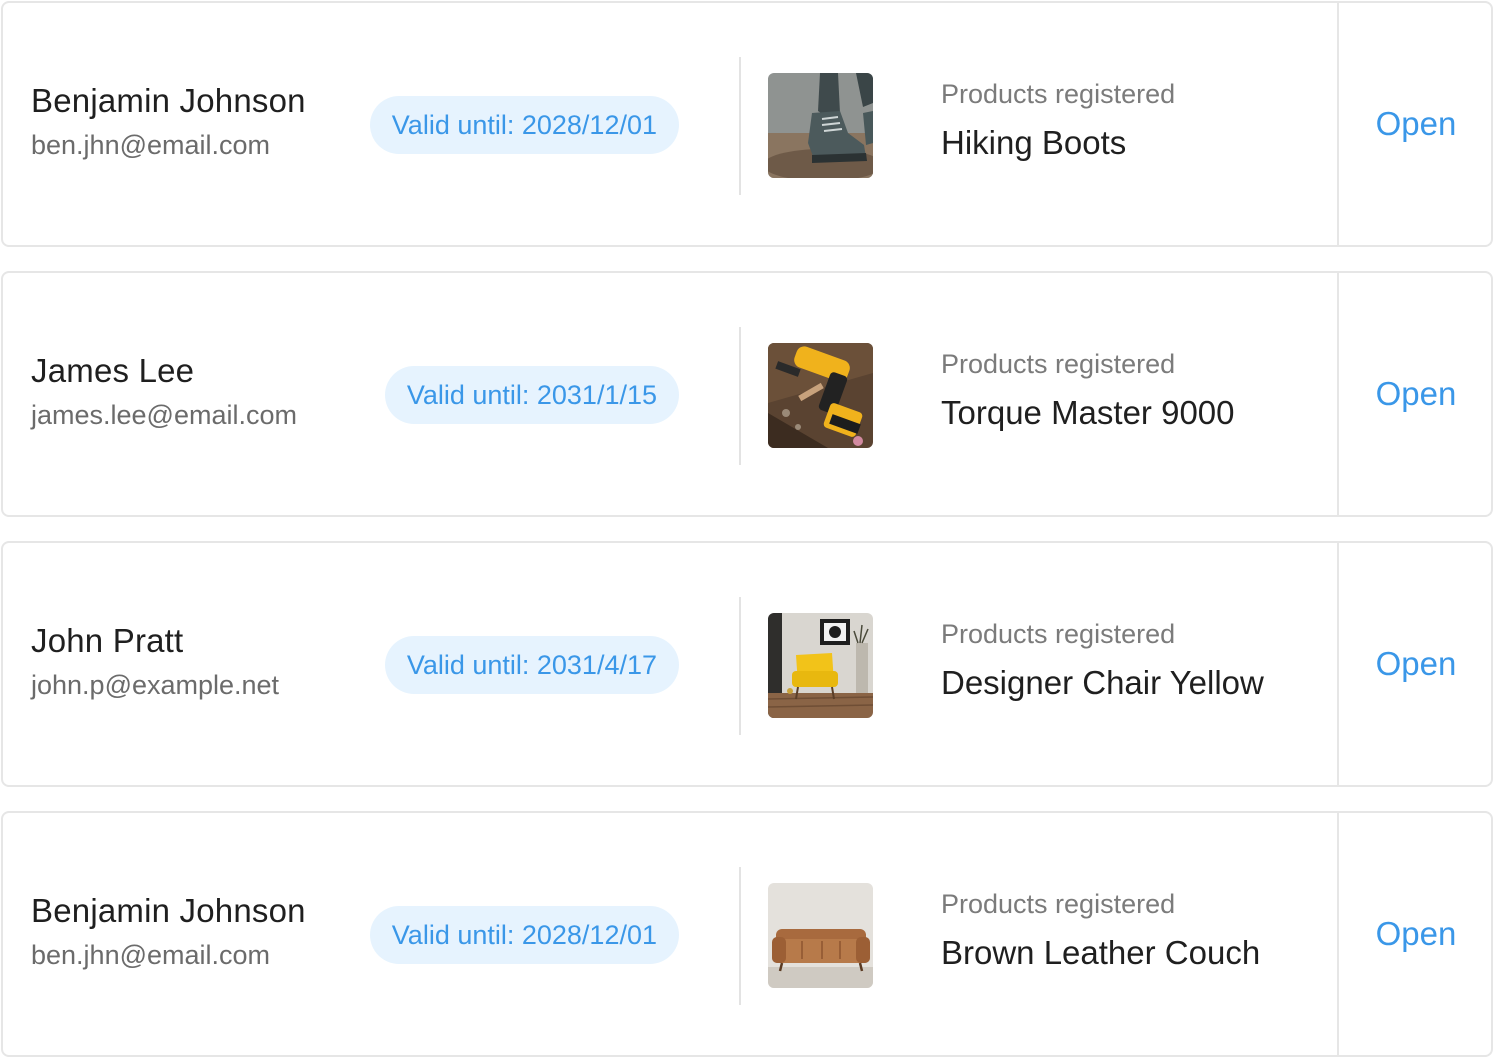 This screenshot has height=1060, width=1496. Describe the element at coordinates (191, 391) in the screenshot. I see `customer-info: James Lee james.lee@email.com` at that location.